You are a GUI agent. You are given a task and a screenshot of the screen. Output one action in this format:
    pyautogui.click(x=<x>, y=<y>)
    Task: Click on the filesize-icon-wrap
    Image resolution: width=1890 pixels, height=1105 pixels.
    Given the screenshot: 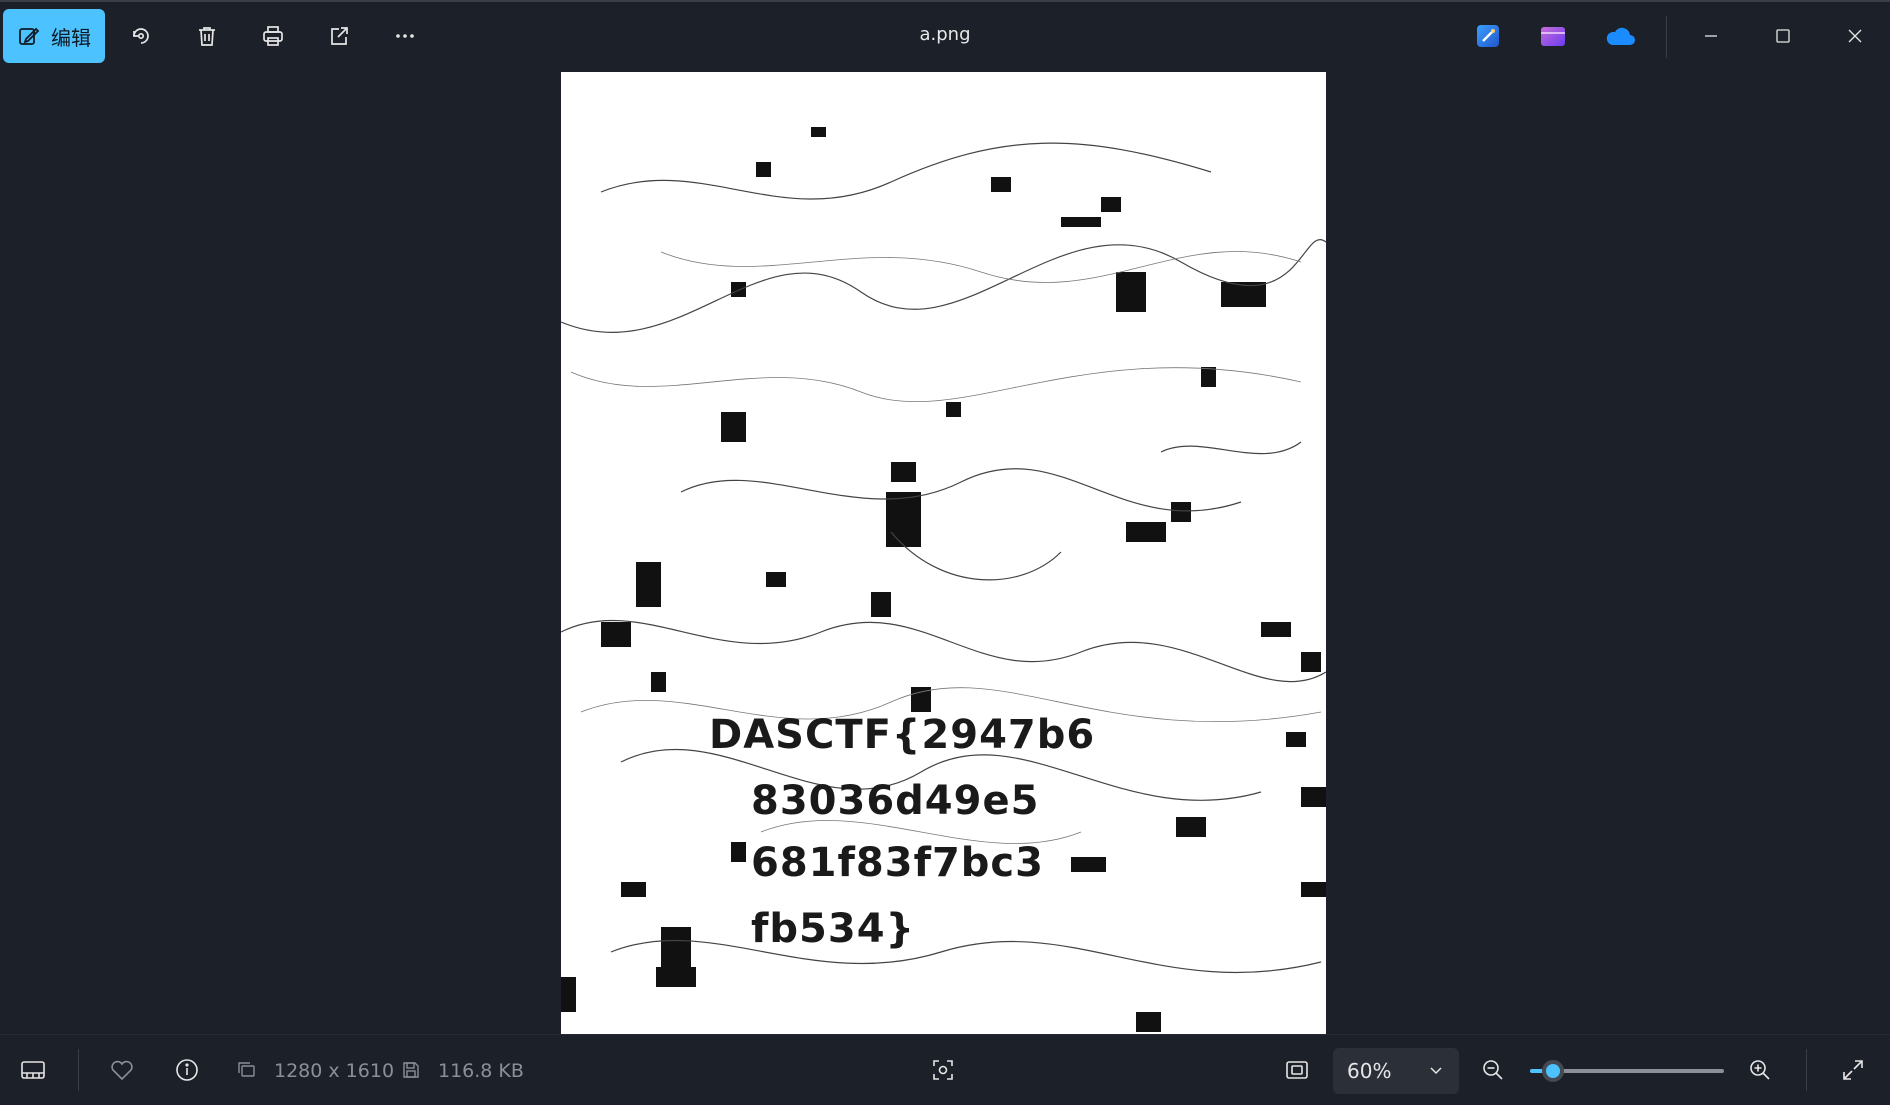 What is the action you would take?
    pyautogui.click(x=411, y=1070)
    